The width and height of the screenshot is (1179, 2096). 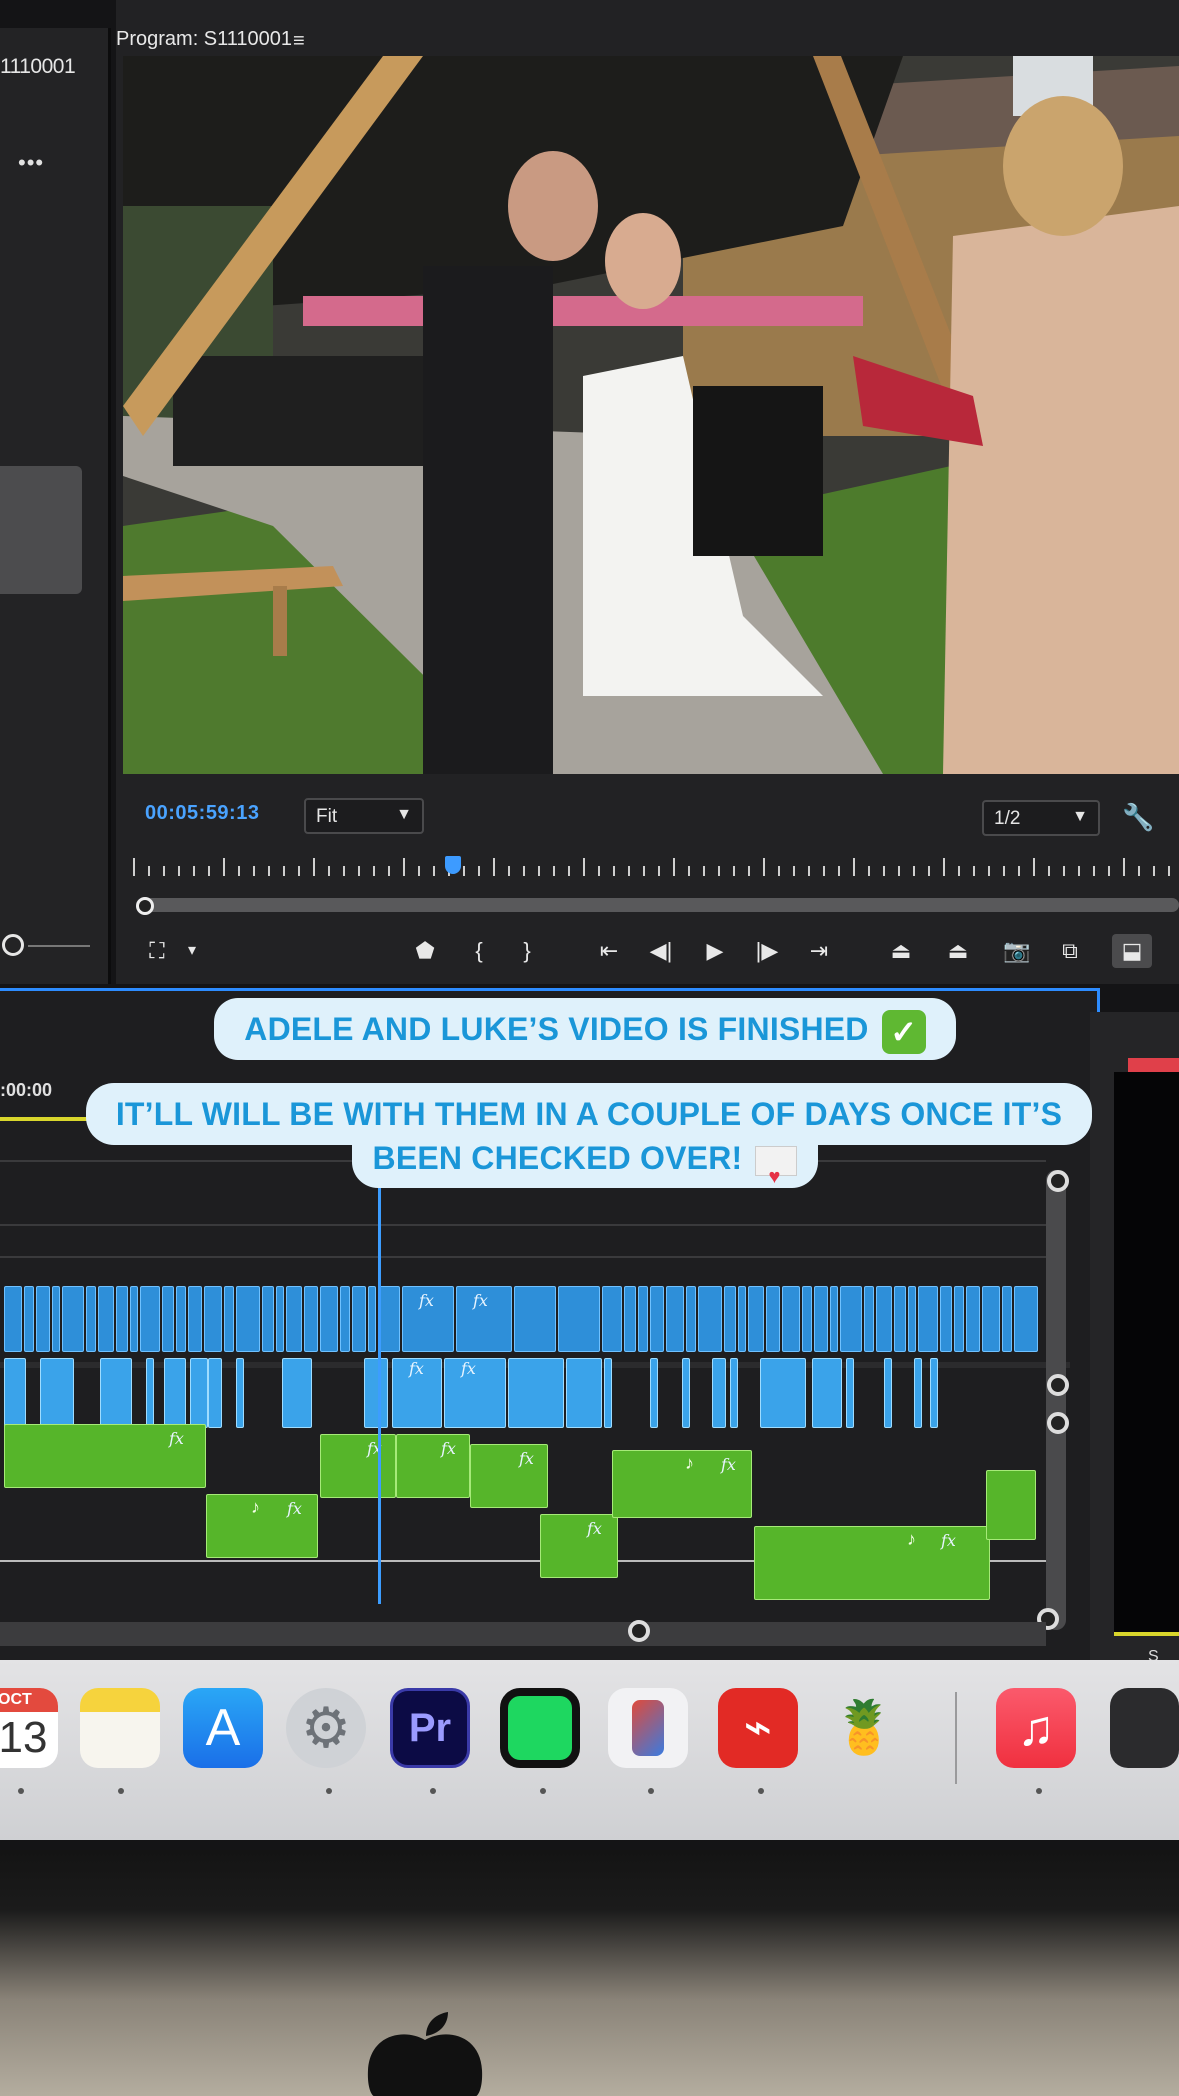 What do you see at coordinates (523, 1634) in the screenshot?
I see `horizontal-scrollbar` at bounding box center [523, 1634].